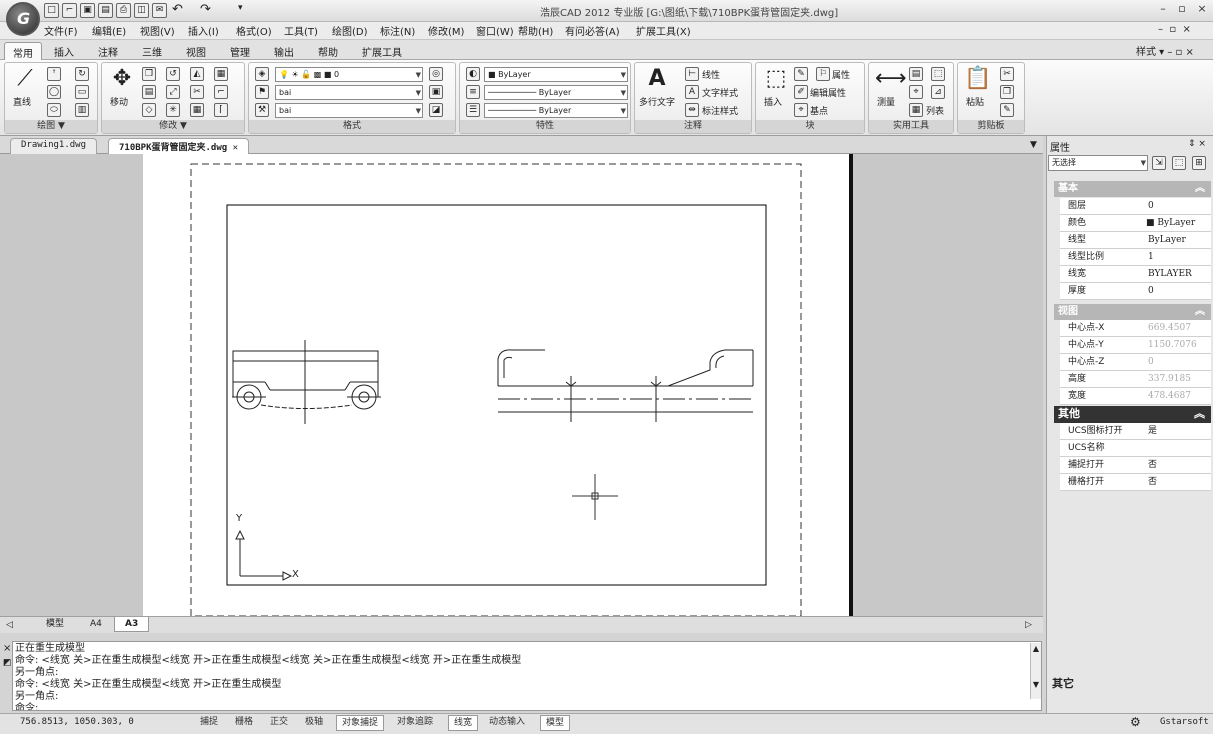  I want to click on linear-dim-label: 线性, so click(711, 74).